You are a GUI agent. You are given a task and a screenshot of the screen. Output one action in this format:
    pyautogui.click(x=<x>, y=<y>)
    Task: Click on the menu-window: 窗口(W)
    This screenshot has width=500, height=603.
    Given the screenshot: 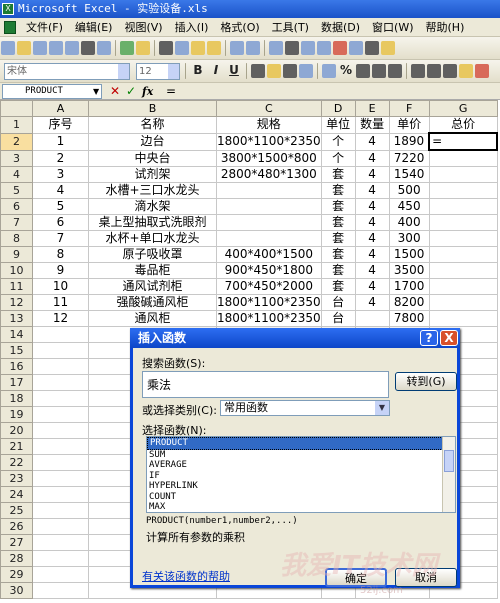 What is the action you would take?
    pyautogui.click(x=392, y=27)
    